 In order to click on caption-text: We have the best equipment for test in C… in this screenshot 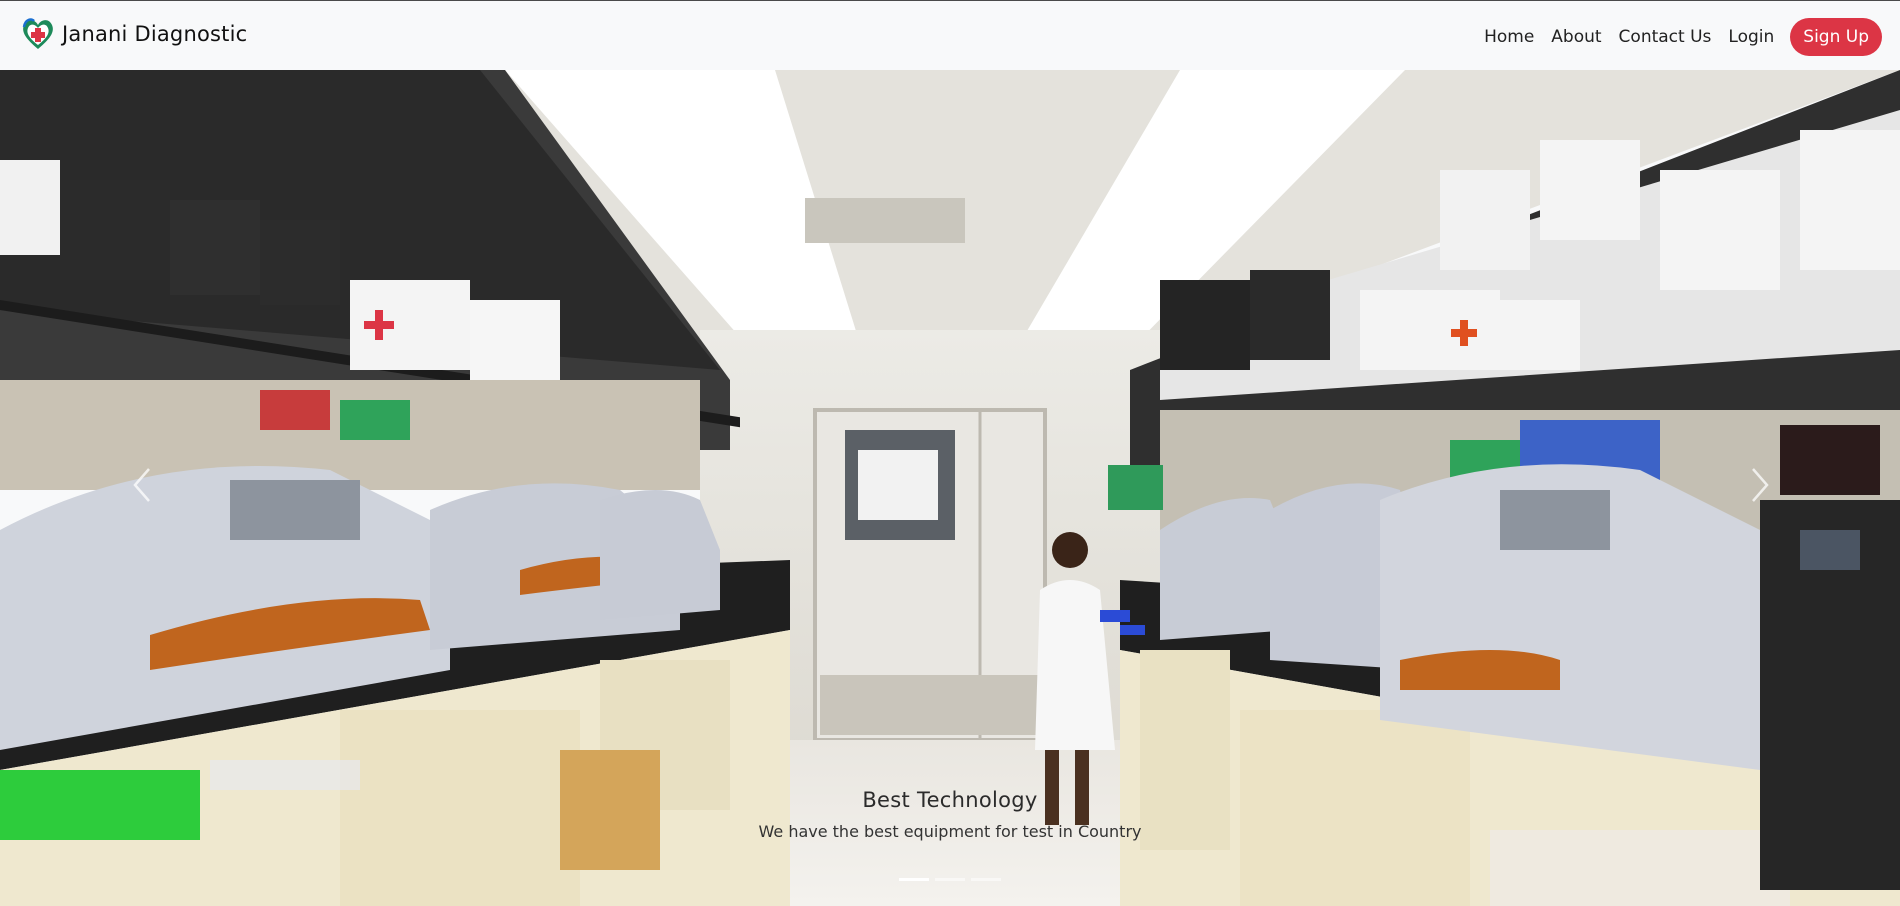, I will do `click(950, 831)`.